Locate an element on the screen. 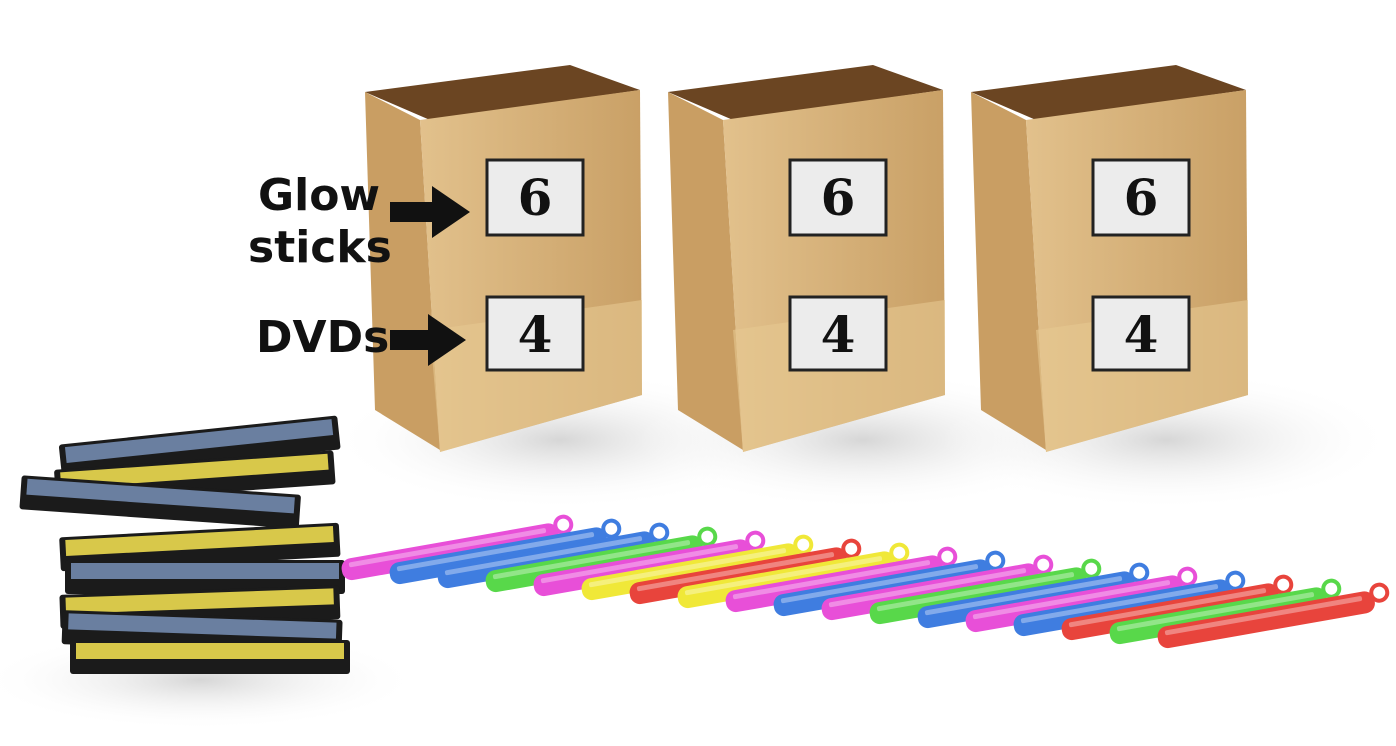 This screenshot has height=746, width=1396. glow-sticks-label-line1: Glow is located at coordinates (319, 195).